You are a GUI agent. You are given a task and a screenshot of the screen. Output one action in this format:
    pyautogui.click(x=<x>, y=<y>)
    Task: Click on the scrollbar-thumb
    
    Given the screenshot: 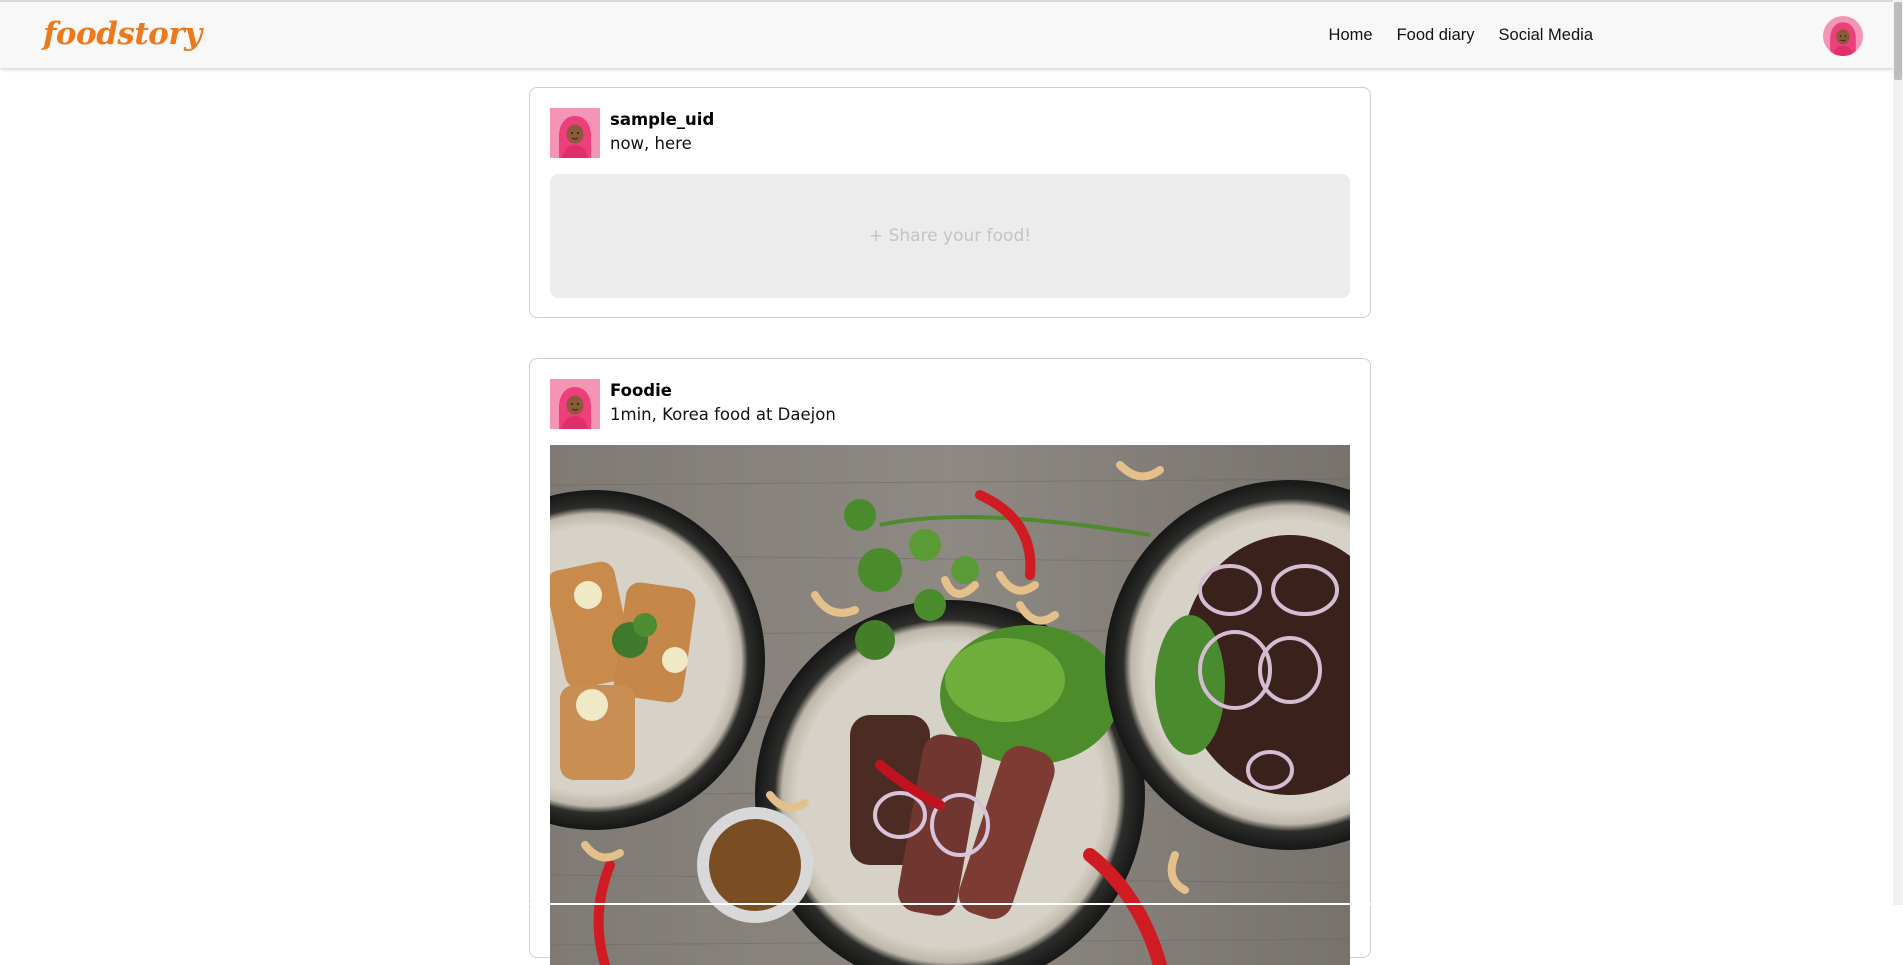 What is the action you would take?
    pyautogui.click(x=1898, y=41)
    